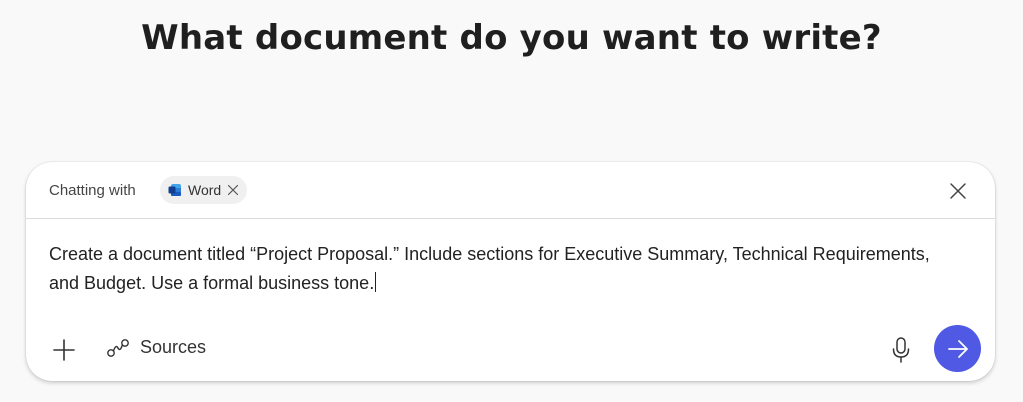 This screenshot has width=1023, height=402. What do you see at coordinates (510, 190) in the screenshot?
I see `composer-header: Chatting with Word` at bounding box center [510, 190].